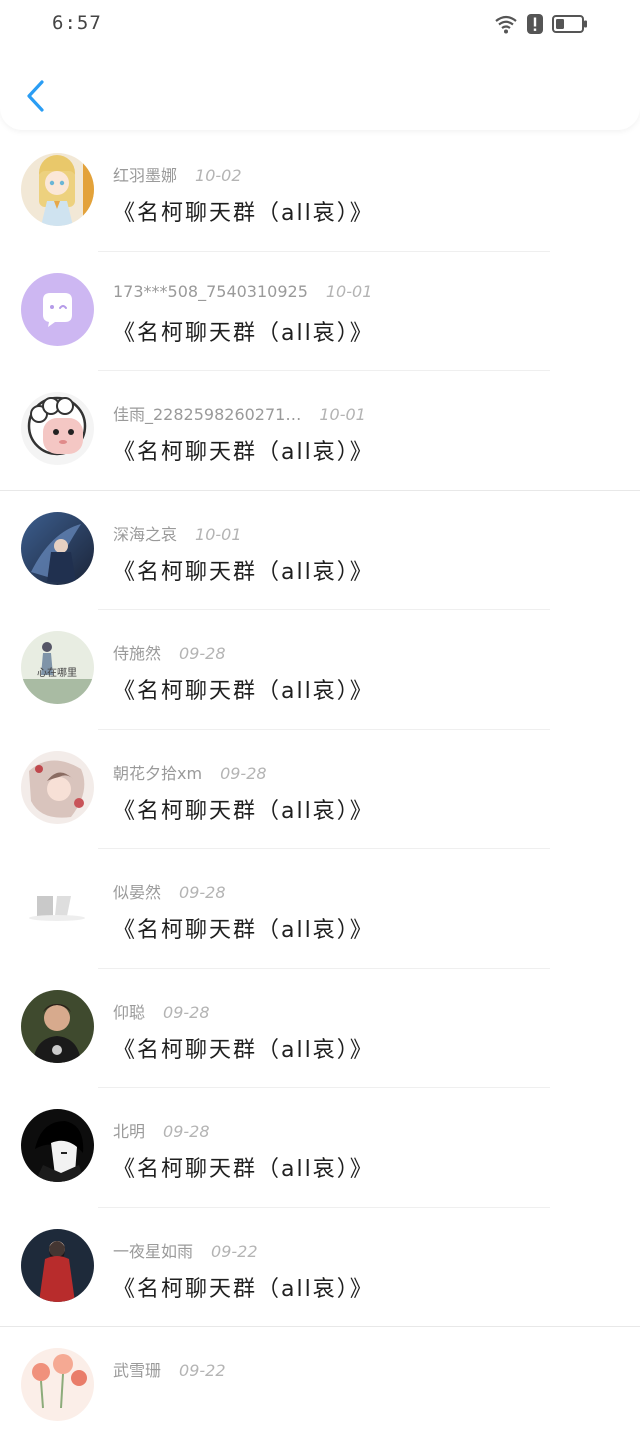 This screenshot has width=640, height=1447. I want to click on chevron-left-icon, so click(35, 96).